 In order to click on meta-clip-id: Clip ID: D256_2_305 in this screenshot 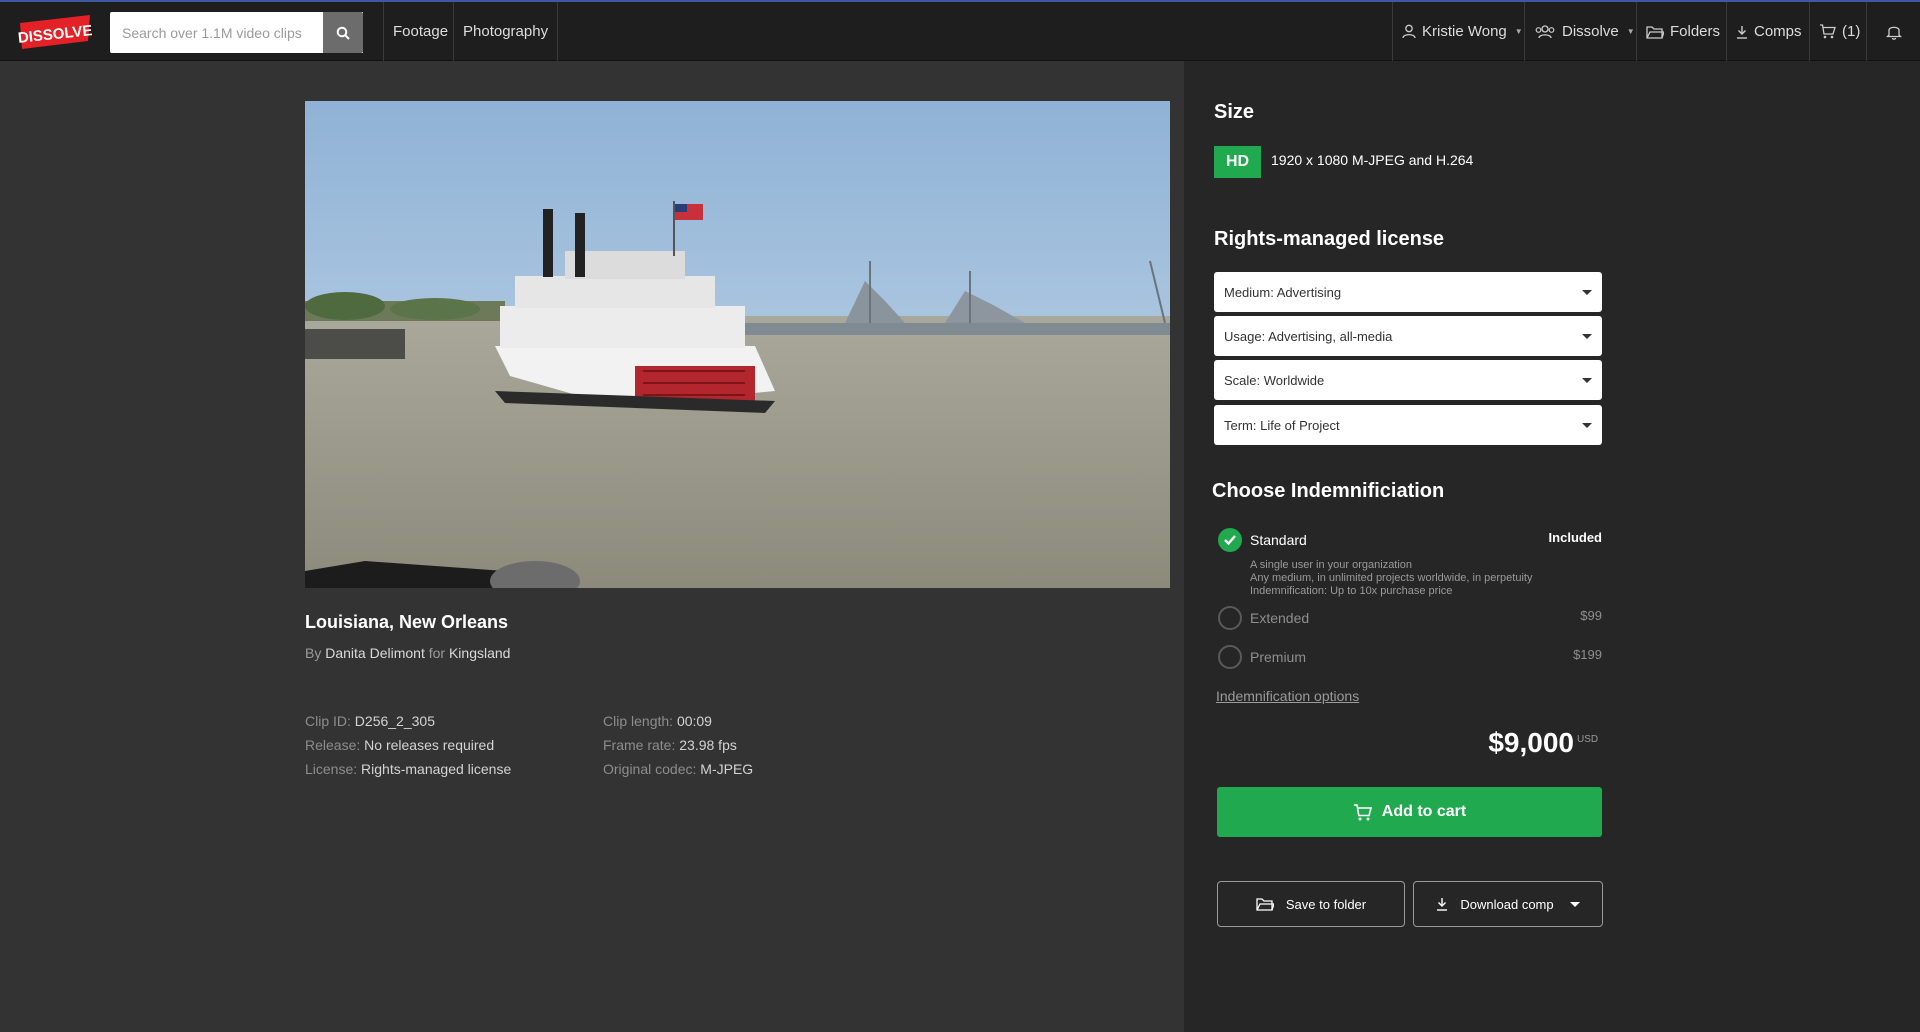, I will do `click(408, 721)`.